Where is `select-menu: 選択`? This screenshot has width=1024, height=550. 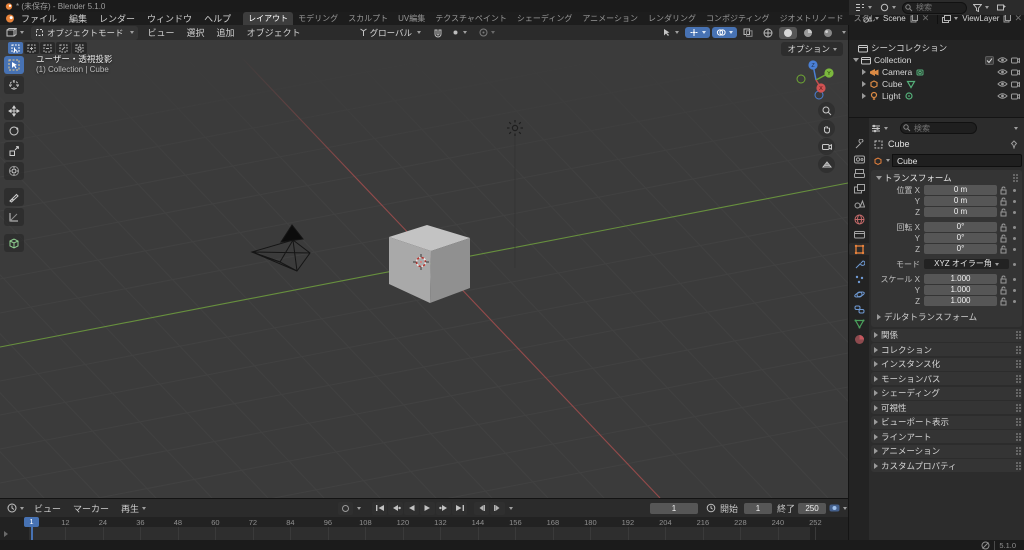 select-menu: 選択 is located at coordinates (196, 32).